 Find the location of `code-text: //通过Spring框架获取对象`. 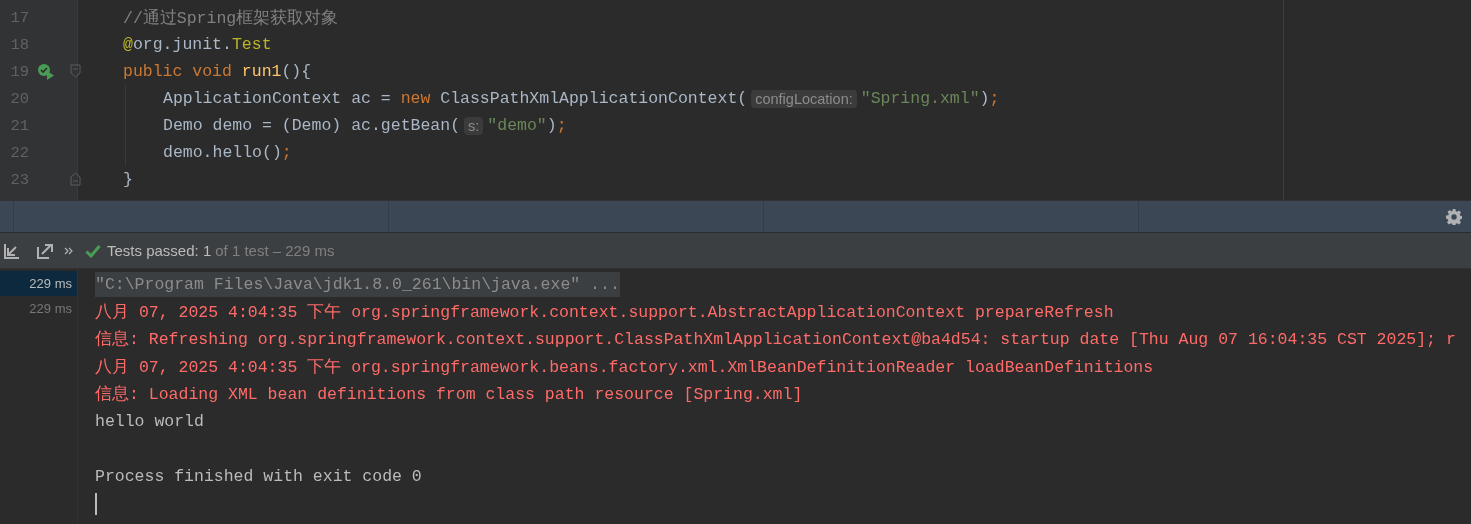

code-text: //通过Spring框架获取对象 is located at coordinates (231, 18).